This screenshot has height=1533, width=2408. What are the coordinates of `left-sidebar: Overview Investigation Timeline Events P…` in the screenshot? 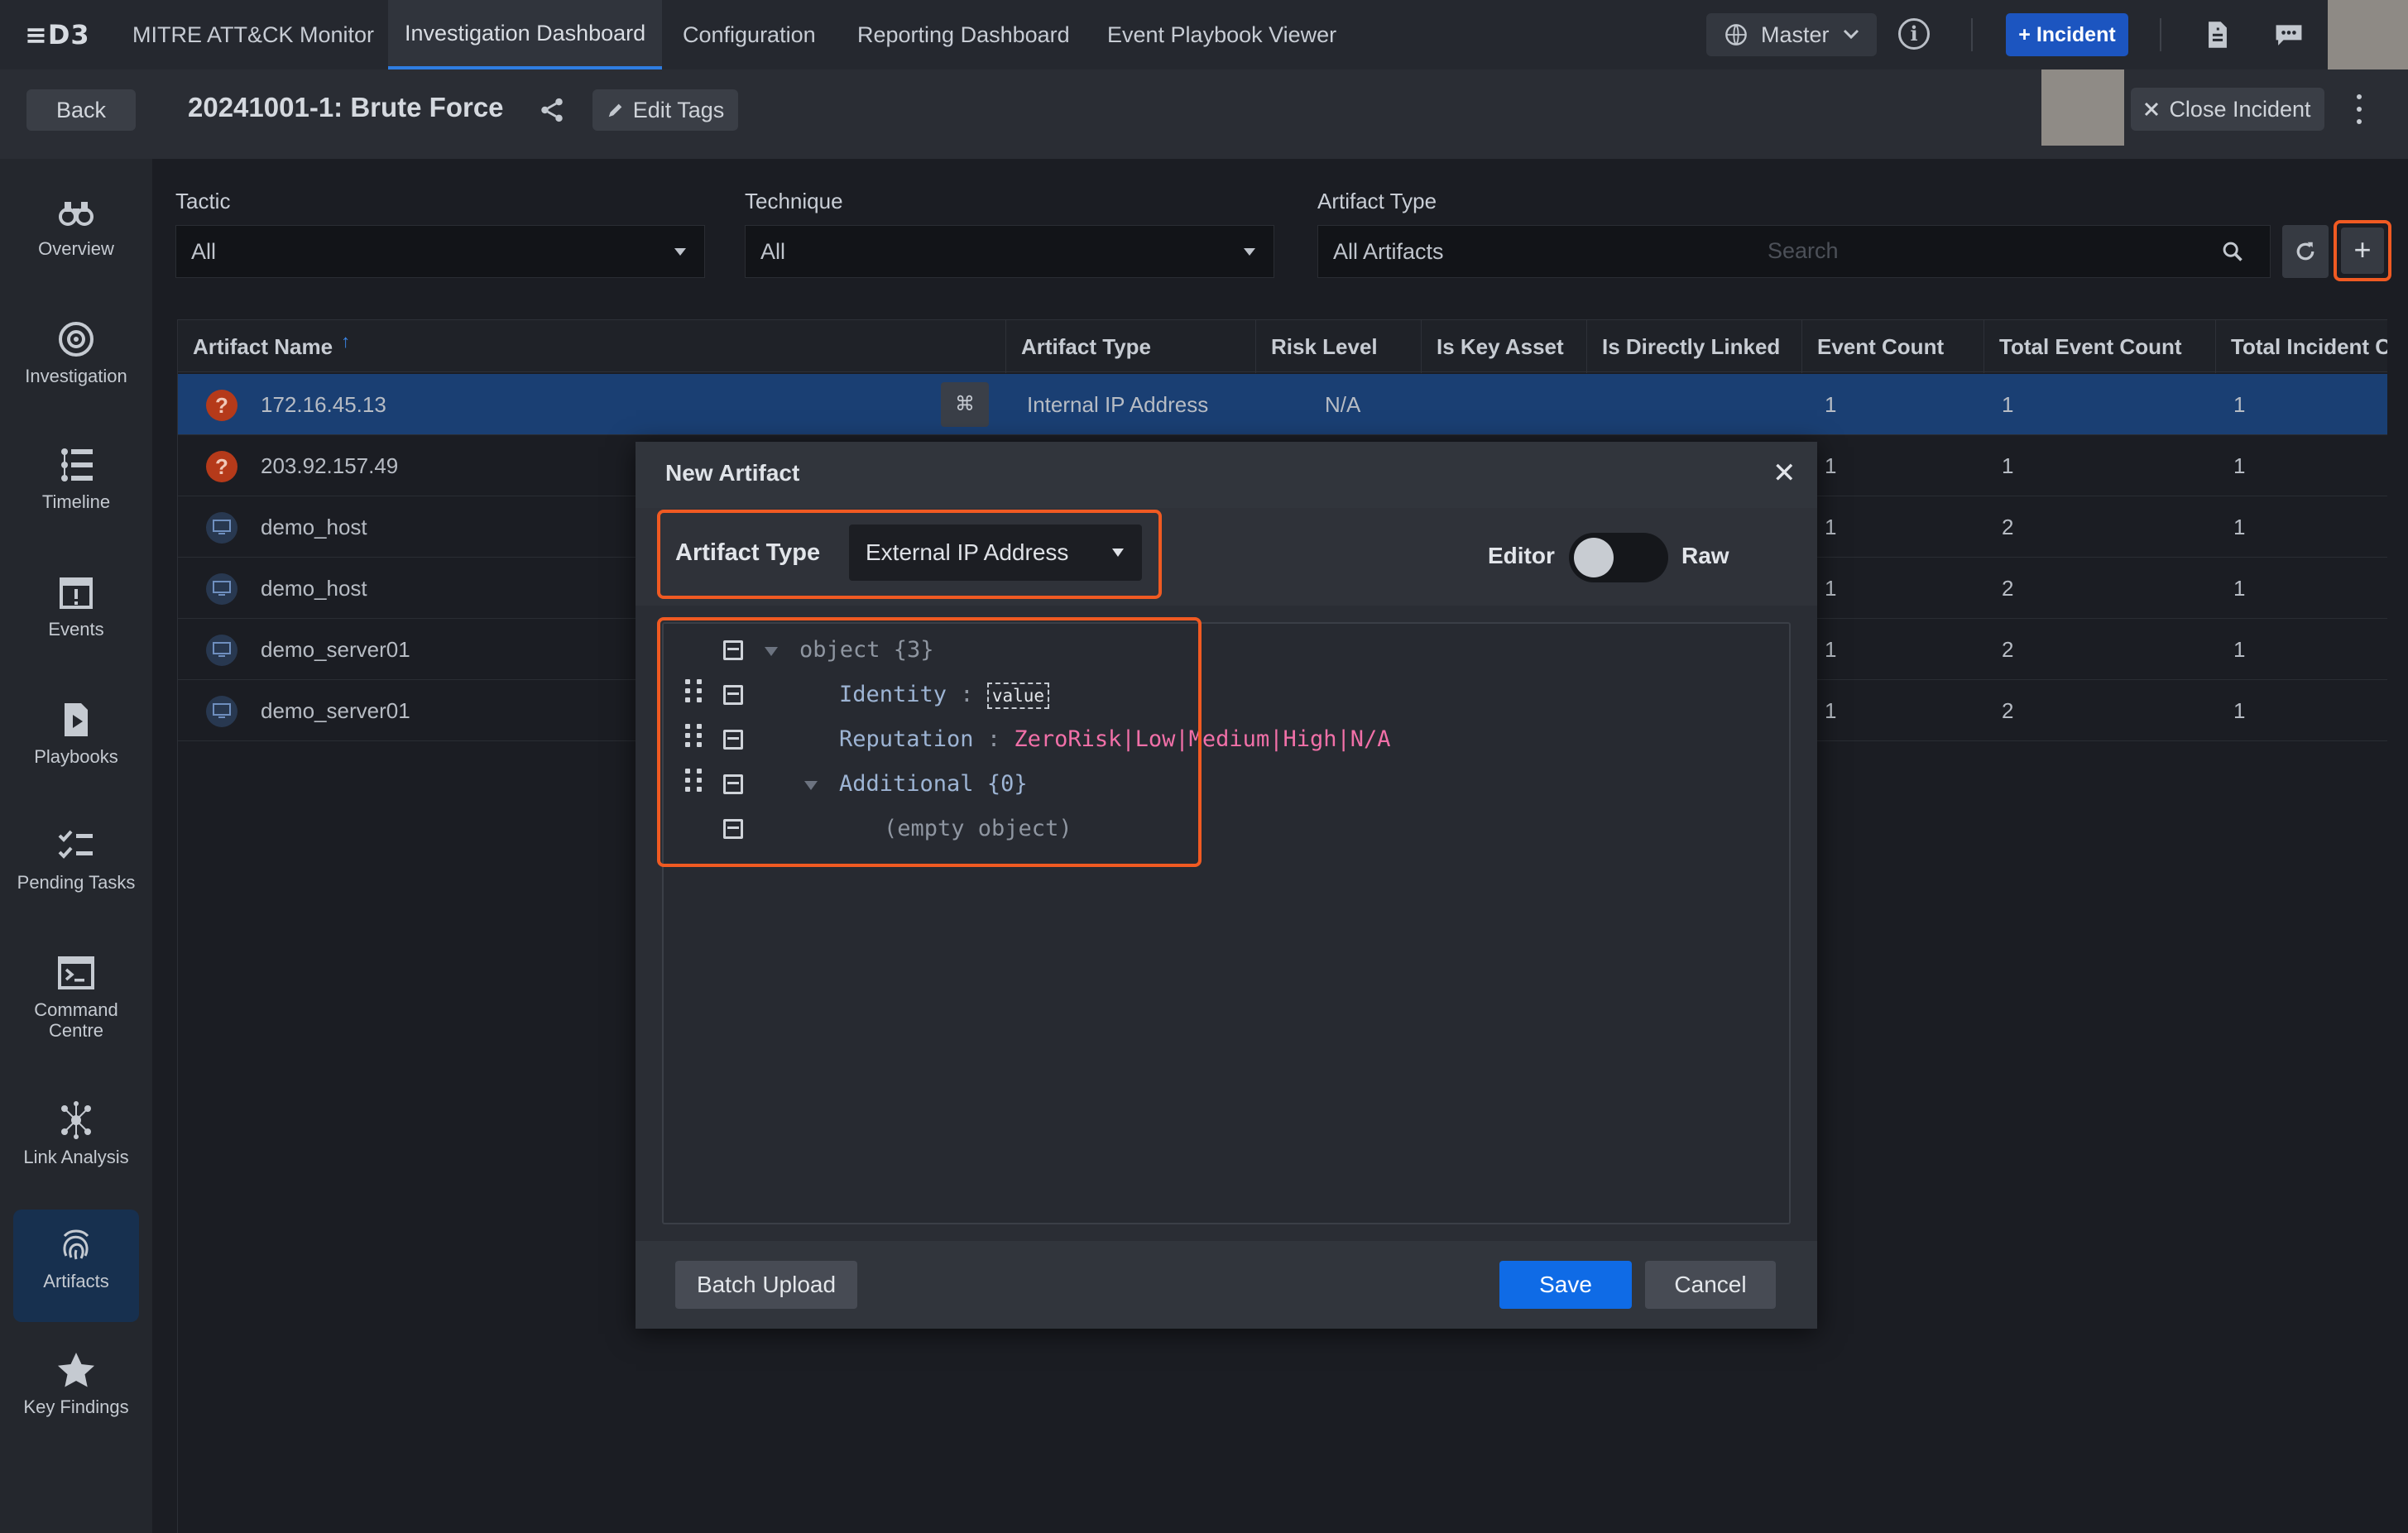 It's located at (76, 846).